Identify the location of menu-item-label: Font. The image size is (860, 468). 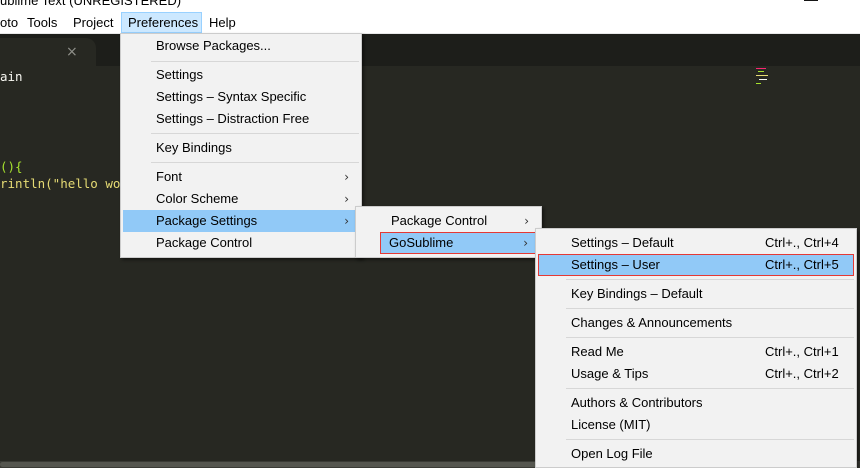
(169, 176).